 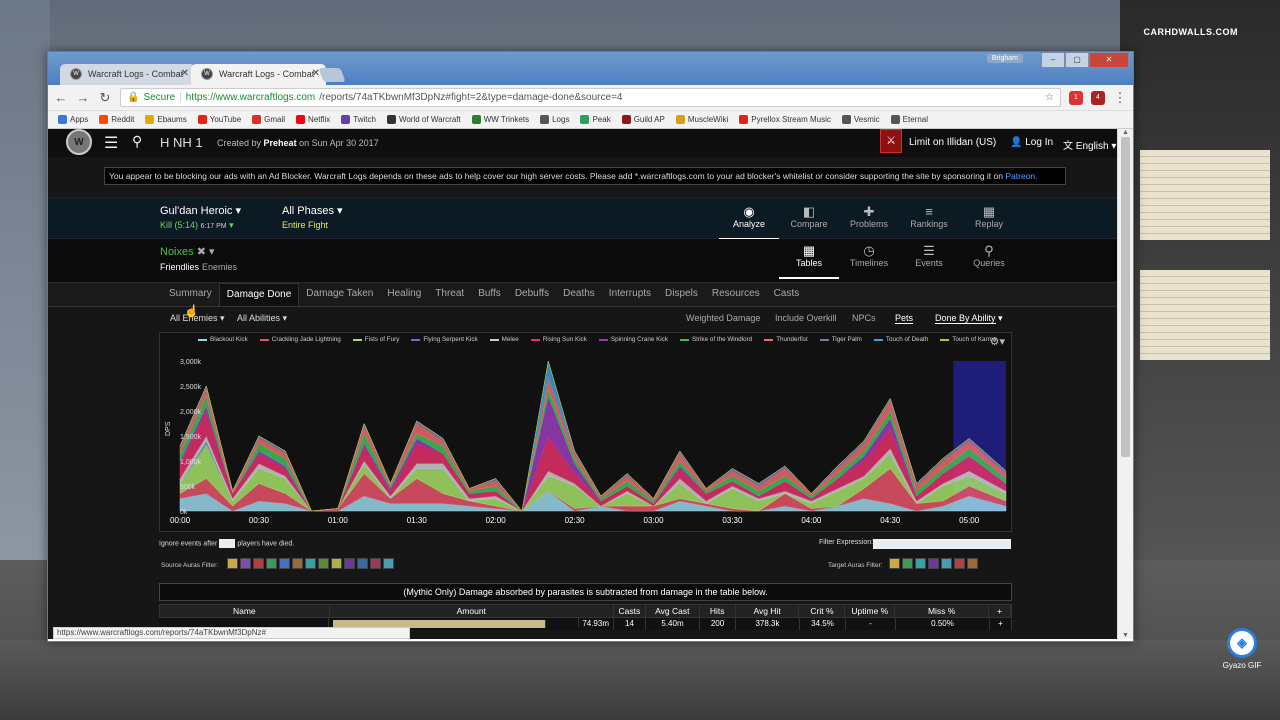 I want to click on patreon-link: Patreon., so click(x=1021, y=176).